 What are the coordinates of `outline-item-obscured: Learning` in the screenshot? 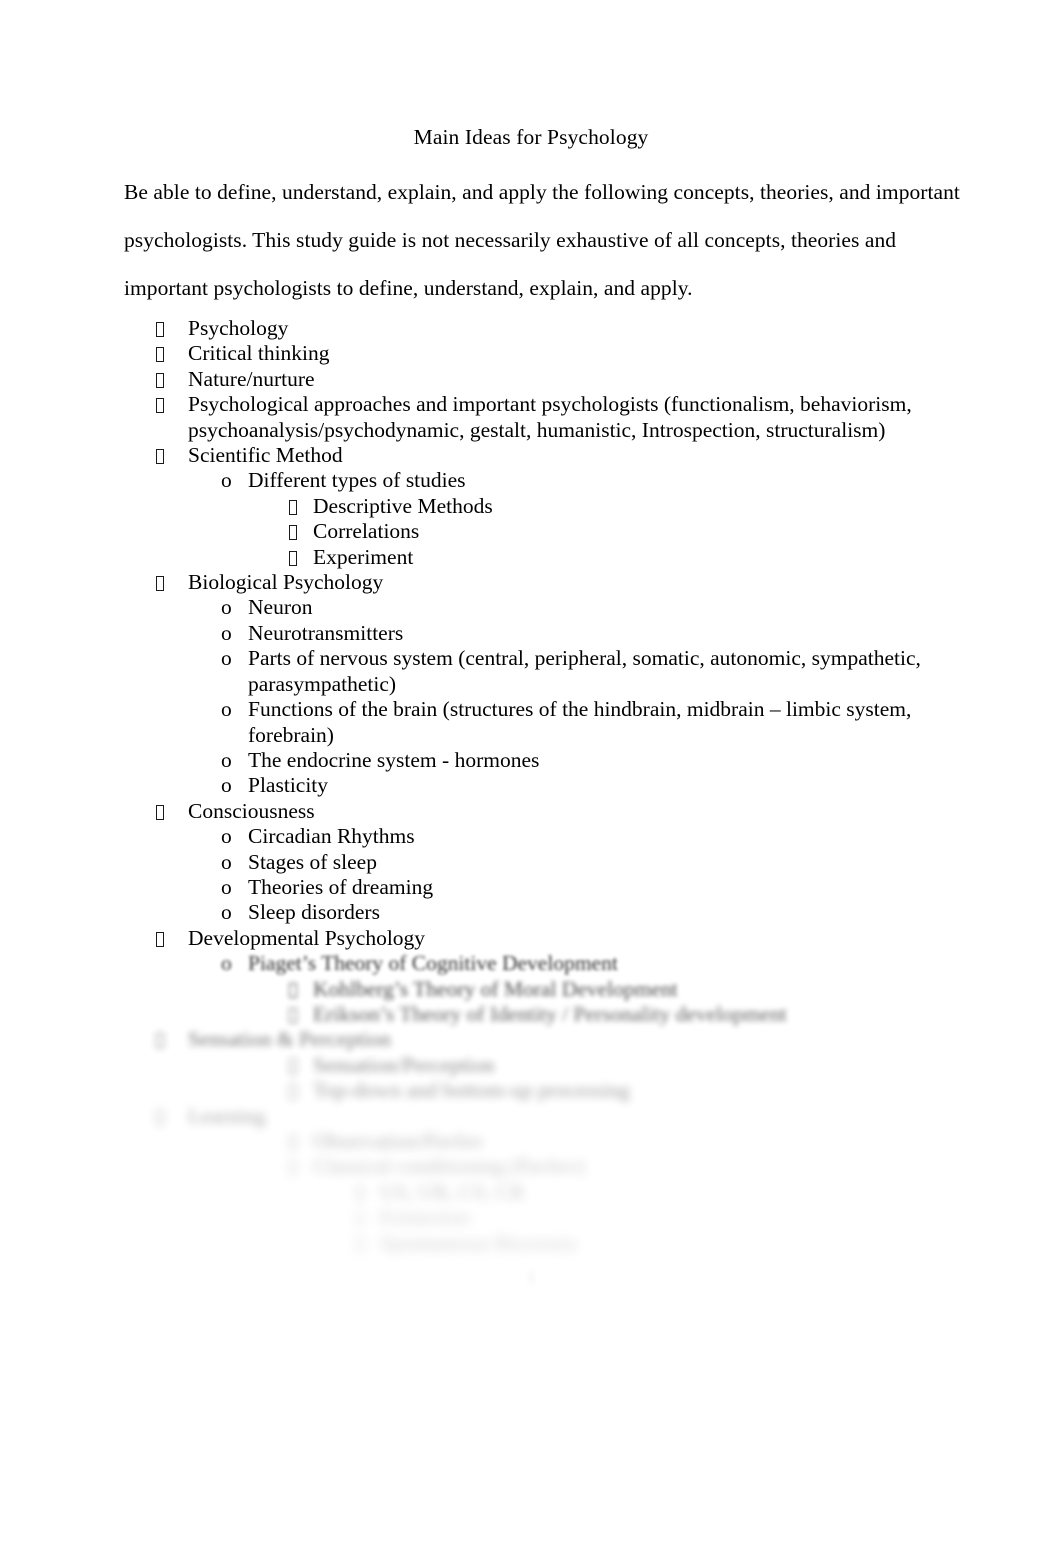 It's located at (531, 1116).